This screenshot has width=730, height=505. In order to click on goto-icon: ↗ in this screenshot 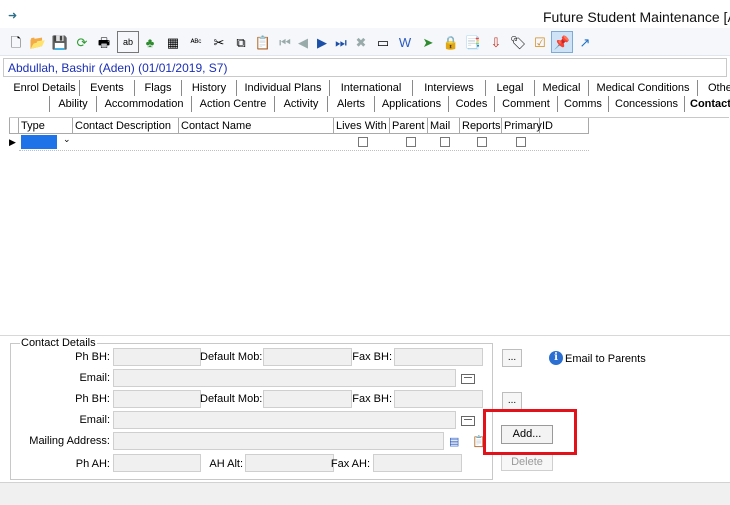, I will do `click(585, 42)`.